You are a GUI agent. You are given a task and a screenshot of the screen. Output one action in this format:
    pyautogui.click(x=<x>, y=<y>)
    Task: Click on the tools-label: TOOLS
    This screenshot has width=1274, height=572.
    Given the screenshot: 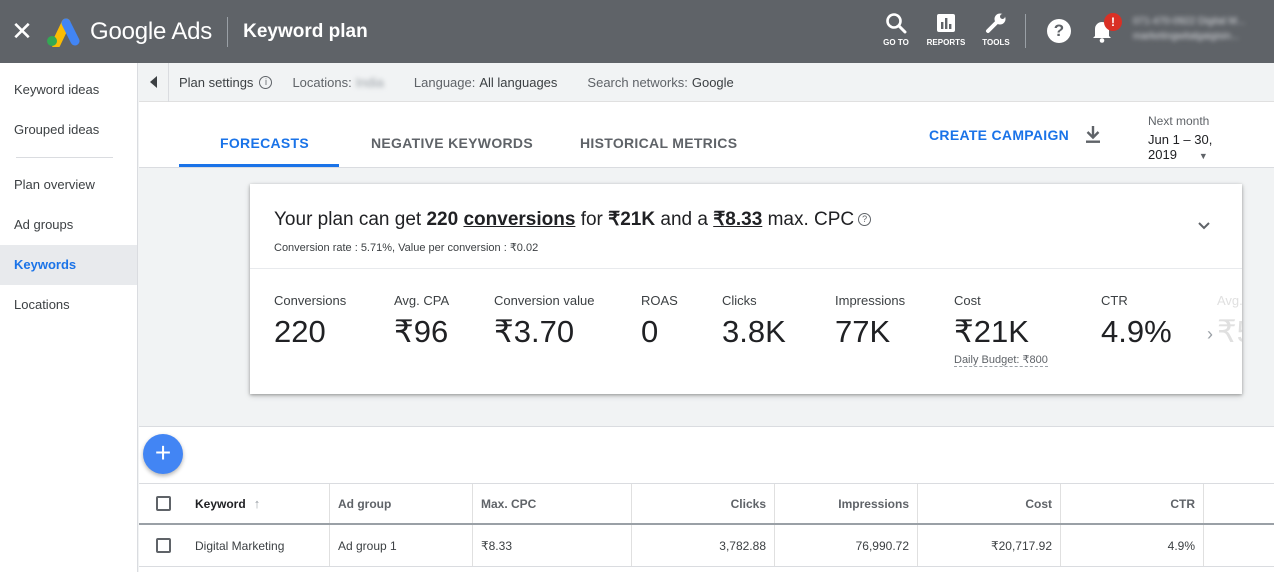 What is the action you would take?
    pyautogui.click(x=996, y=42)
    